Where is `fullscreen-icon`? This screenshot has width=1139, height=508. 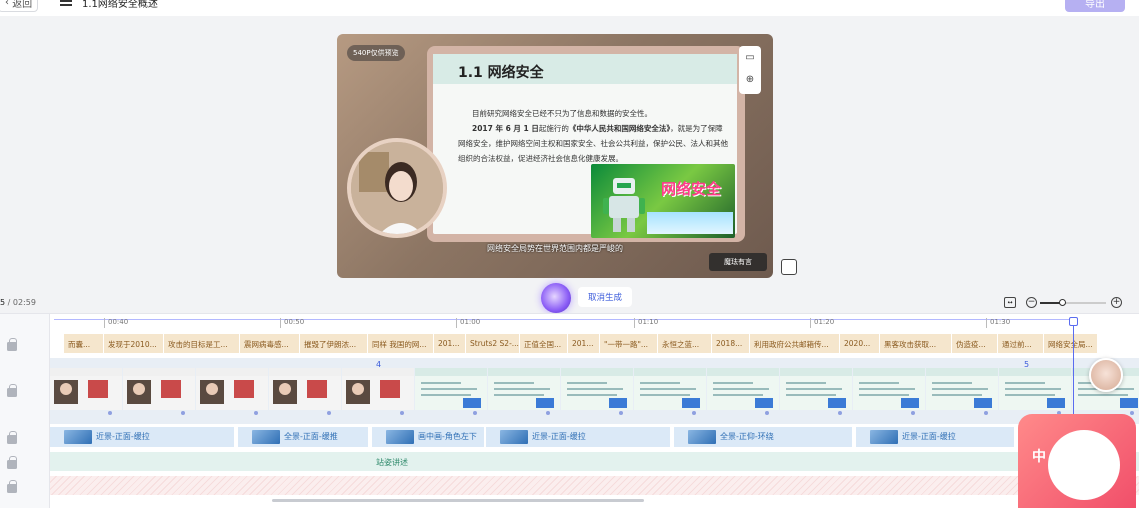
fullscreen-icon is located at coordinates (789, 267).